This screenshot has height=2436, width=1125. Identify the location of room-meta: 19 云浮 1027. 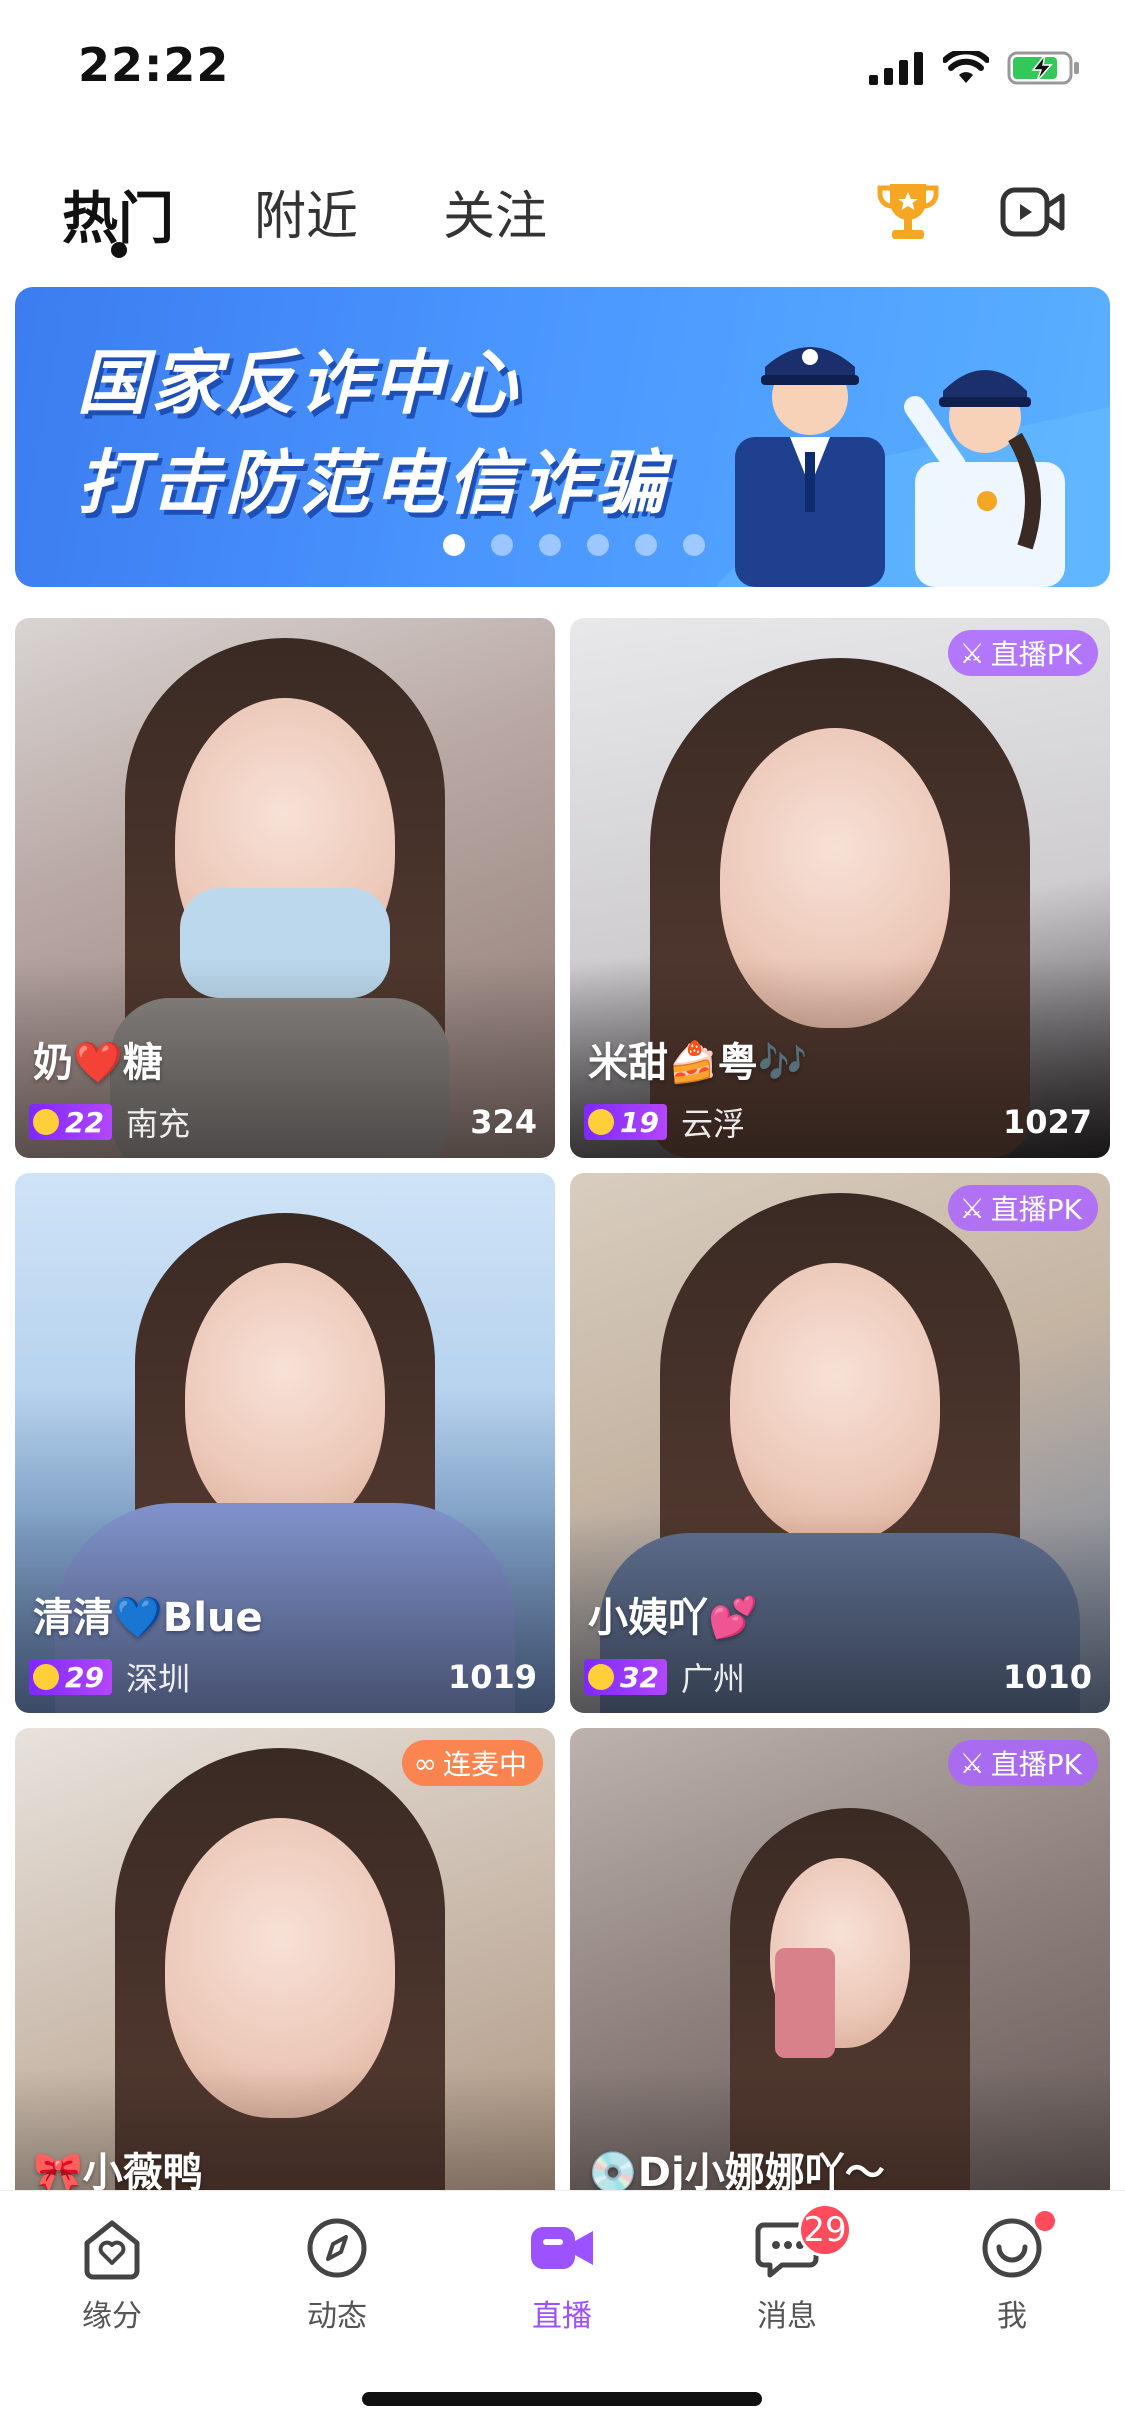
(838, 1122).